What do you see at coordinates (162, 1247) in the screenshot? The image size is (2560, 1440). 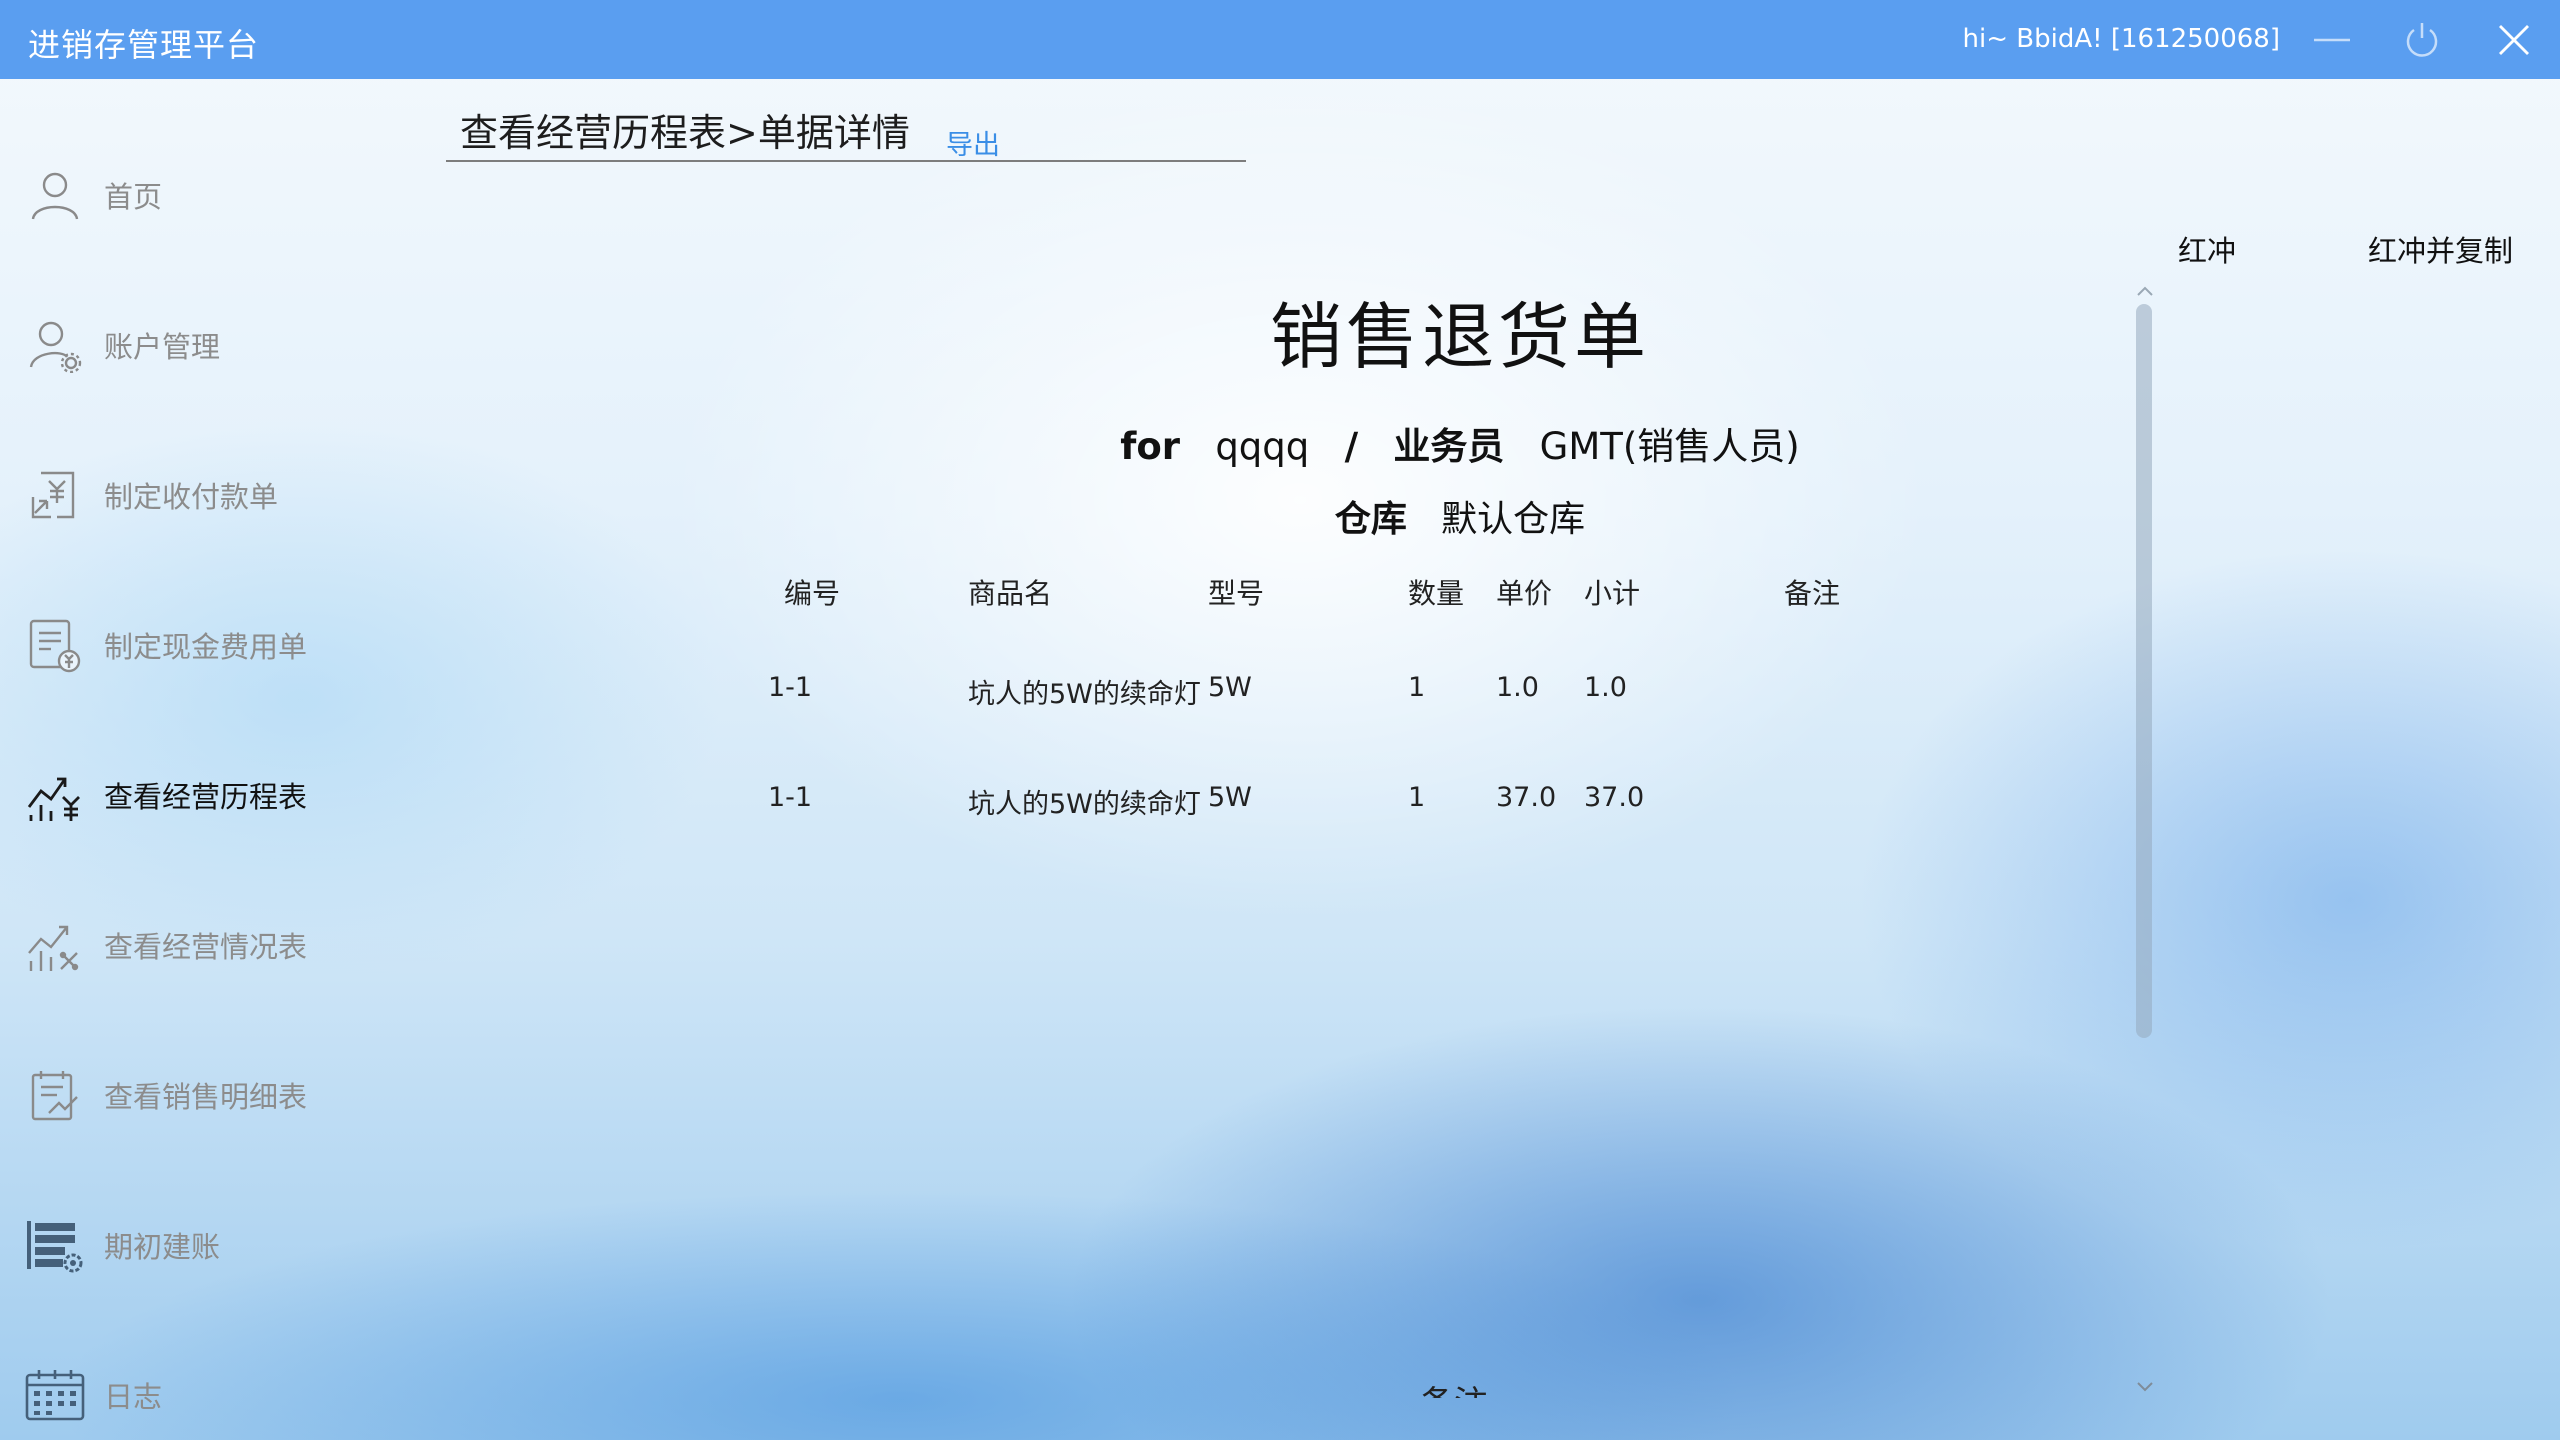 I see `sidebar-item-label: 期初建账` at bounding box center [162, 1247].